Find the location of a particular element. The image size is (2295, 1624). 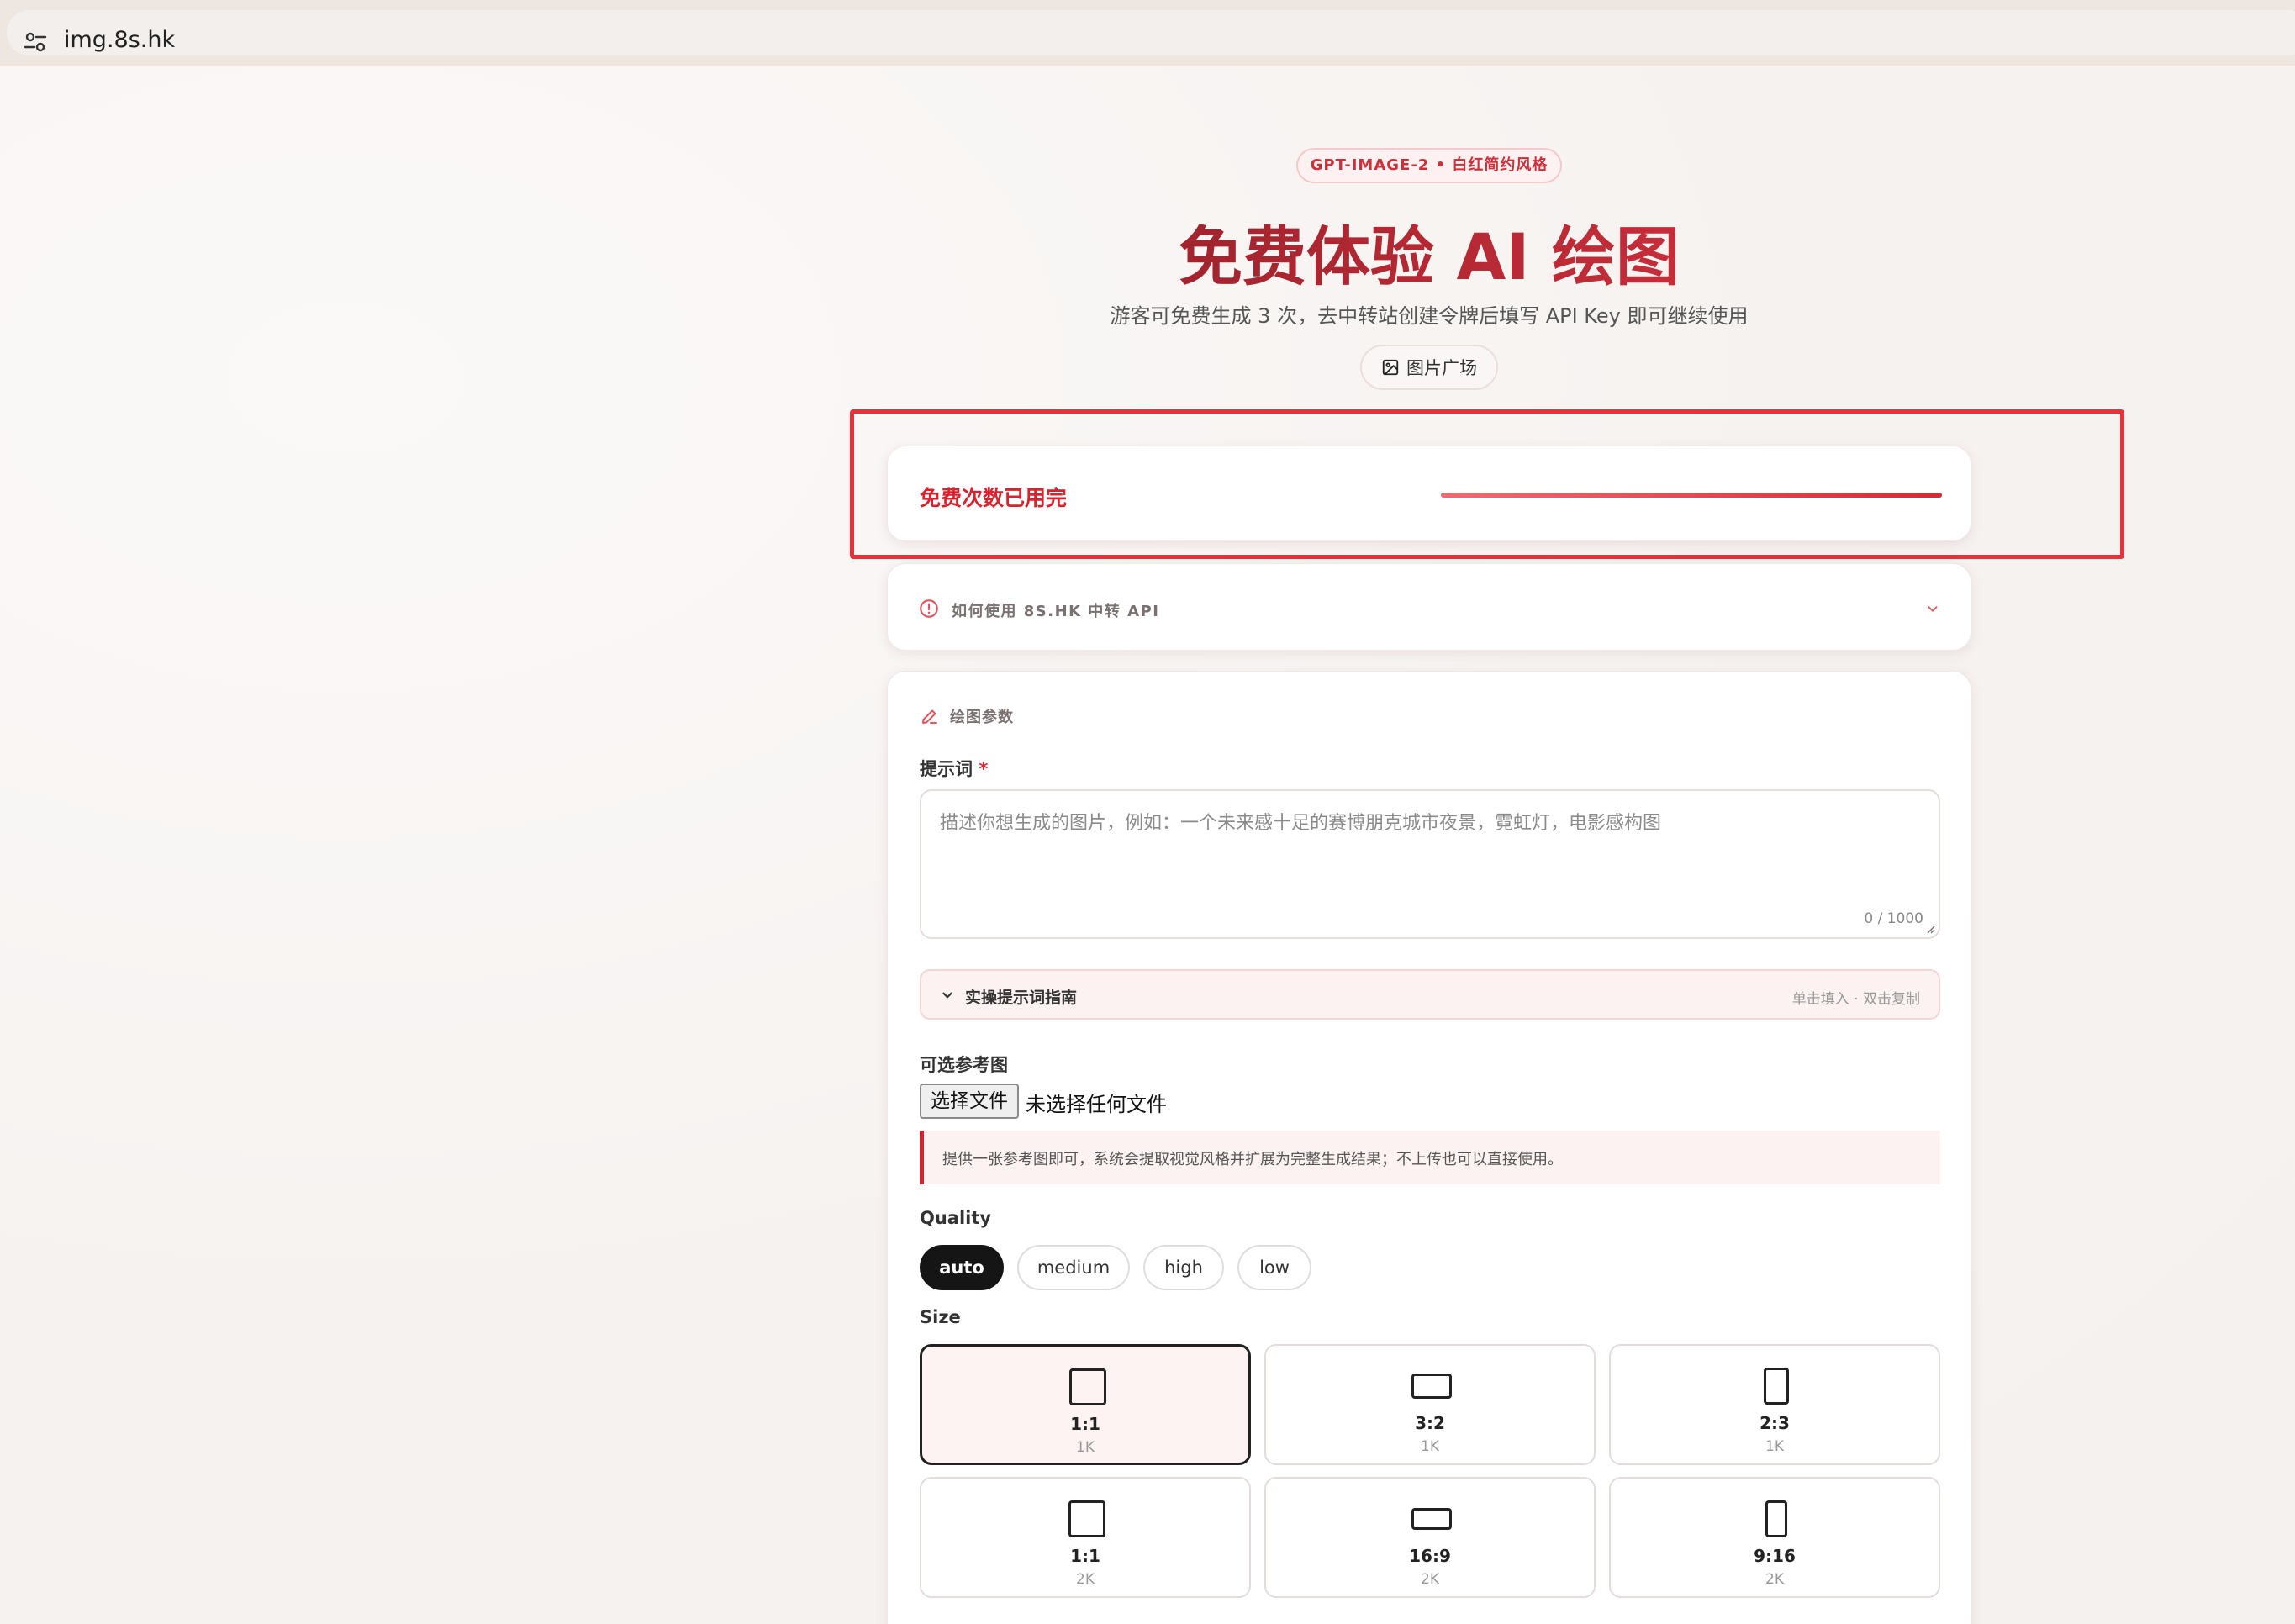

size-option-1x1-2k: 1:1 2K is located at coordinates (1085, 1537).